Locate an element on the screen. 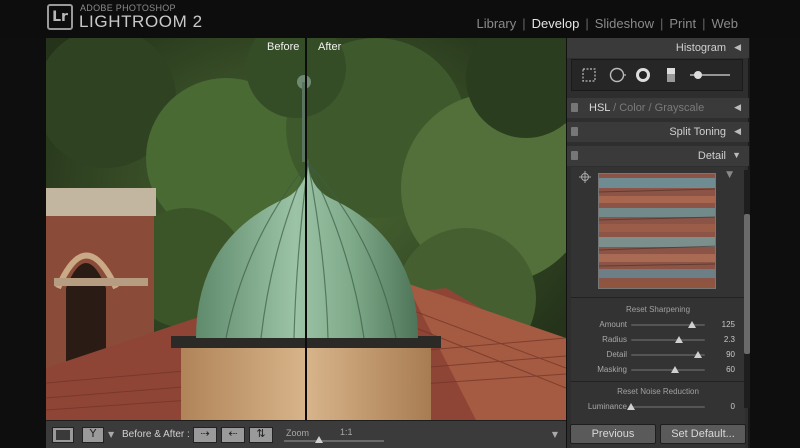 This screenshot has width=800, height=448. slider-luminance: Luminance 0 is located at coordinates (658, 407).